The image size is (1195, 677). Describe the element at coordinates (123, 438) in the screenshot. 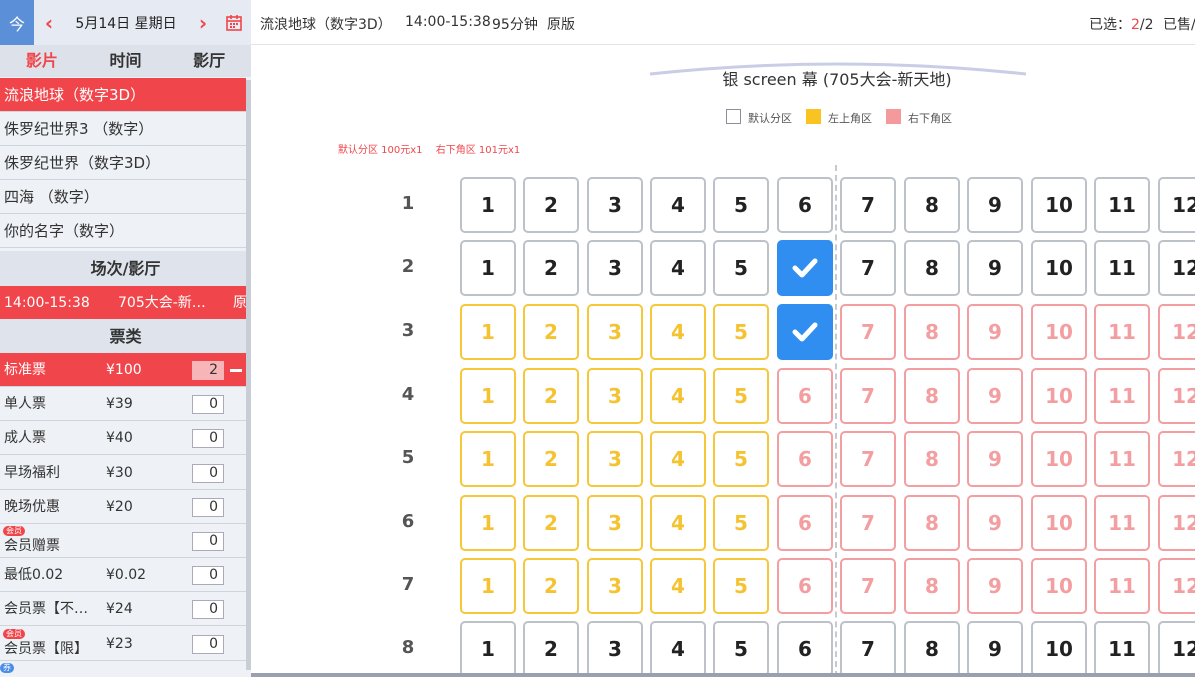

I see `ticket-row: 成人票 ¥40 0` at that location.